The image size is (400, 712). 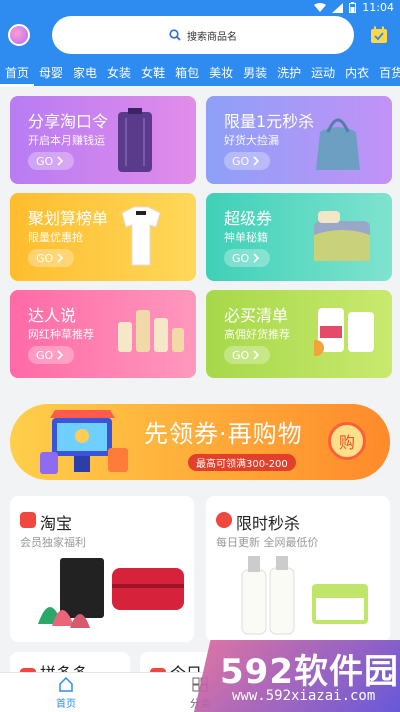 What do you see at coordinates (221, 73) in the screenshot?
I see `category-tab: 美妆` at bounding box center [221, 73].